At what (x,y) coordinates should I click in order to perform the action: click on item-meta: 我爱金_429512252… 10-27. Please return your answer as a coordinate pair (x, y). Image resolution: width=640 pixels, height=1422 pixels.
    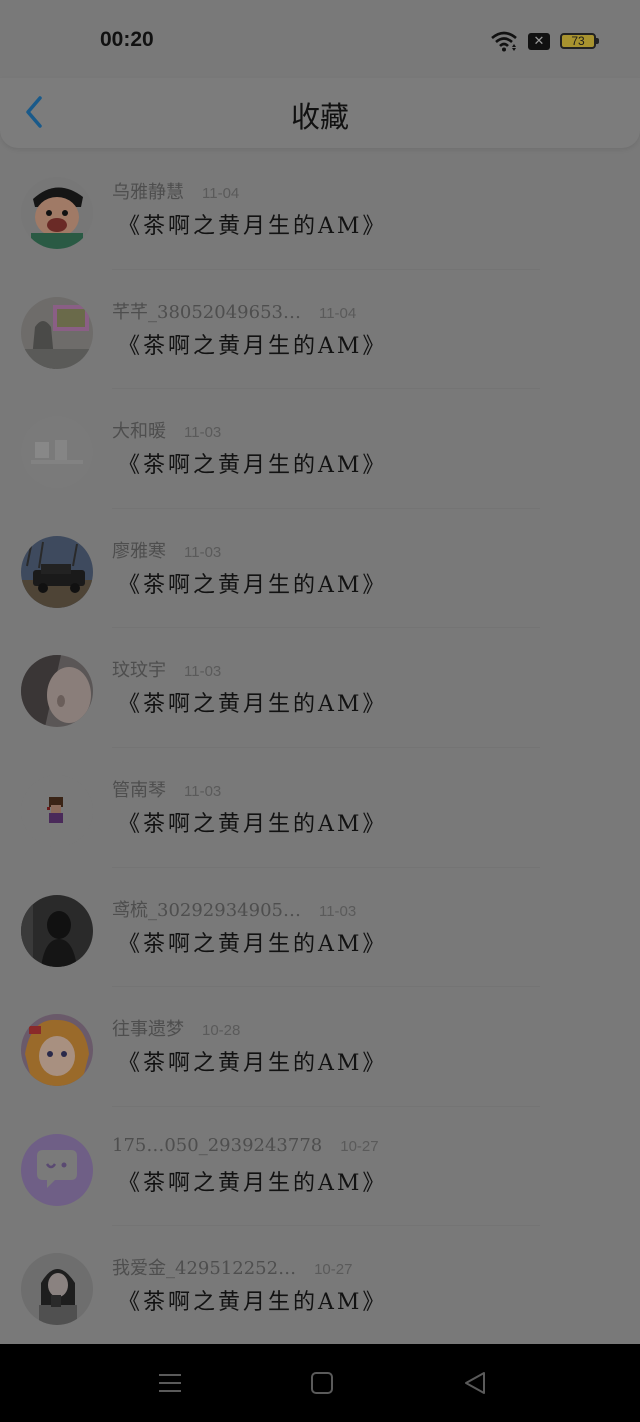
    Looking at the image, I should click on (232, 1267).